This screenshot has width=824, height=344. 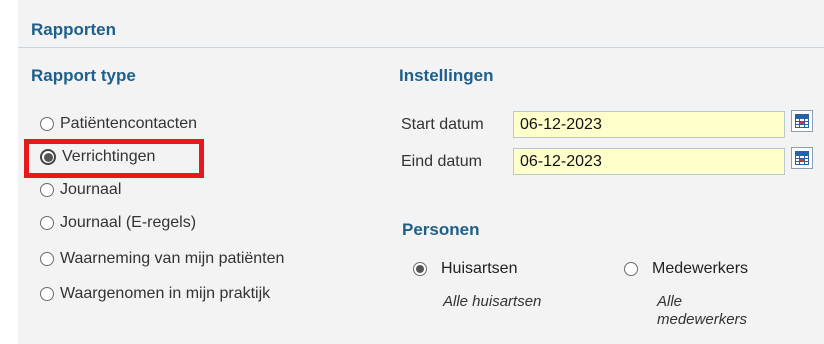 What do you see at coordinates (128, 222) in the screenshot?
I see `radio-label: Journaal (E-regels)` at bounding box center [128, 222].